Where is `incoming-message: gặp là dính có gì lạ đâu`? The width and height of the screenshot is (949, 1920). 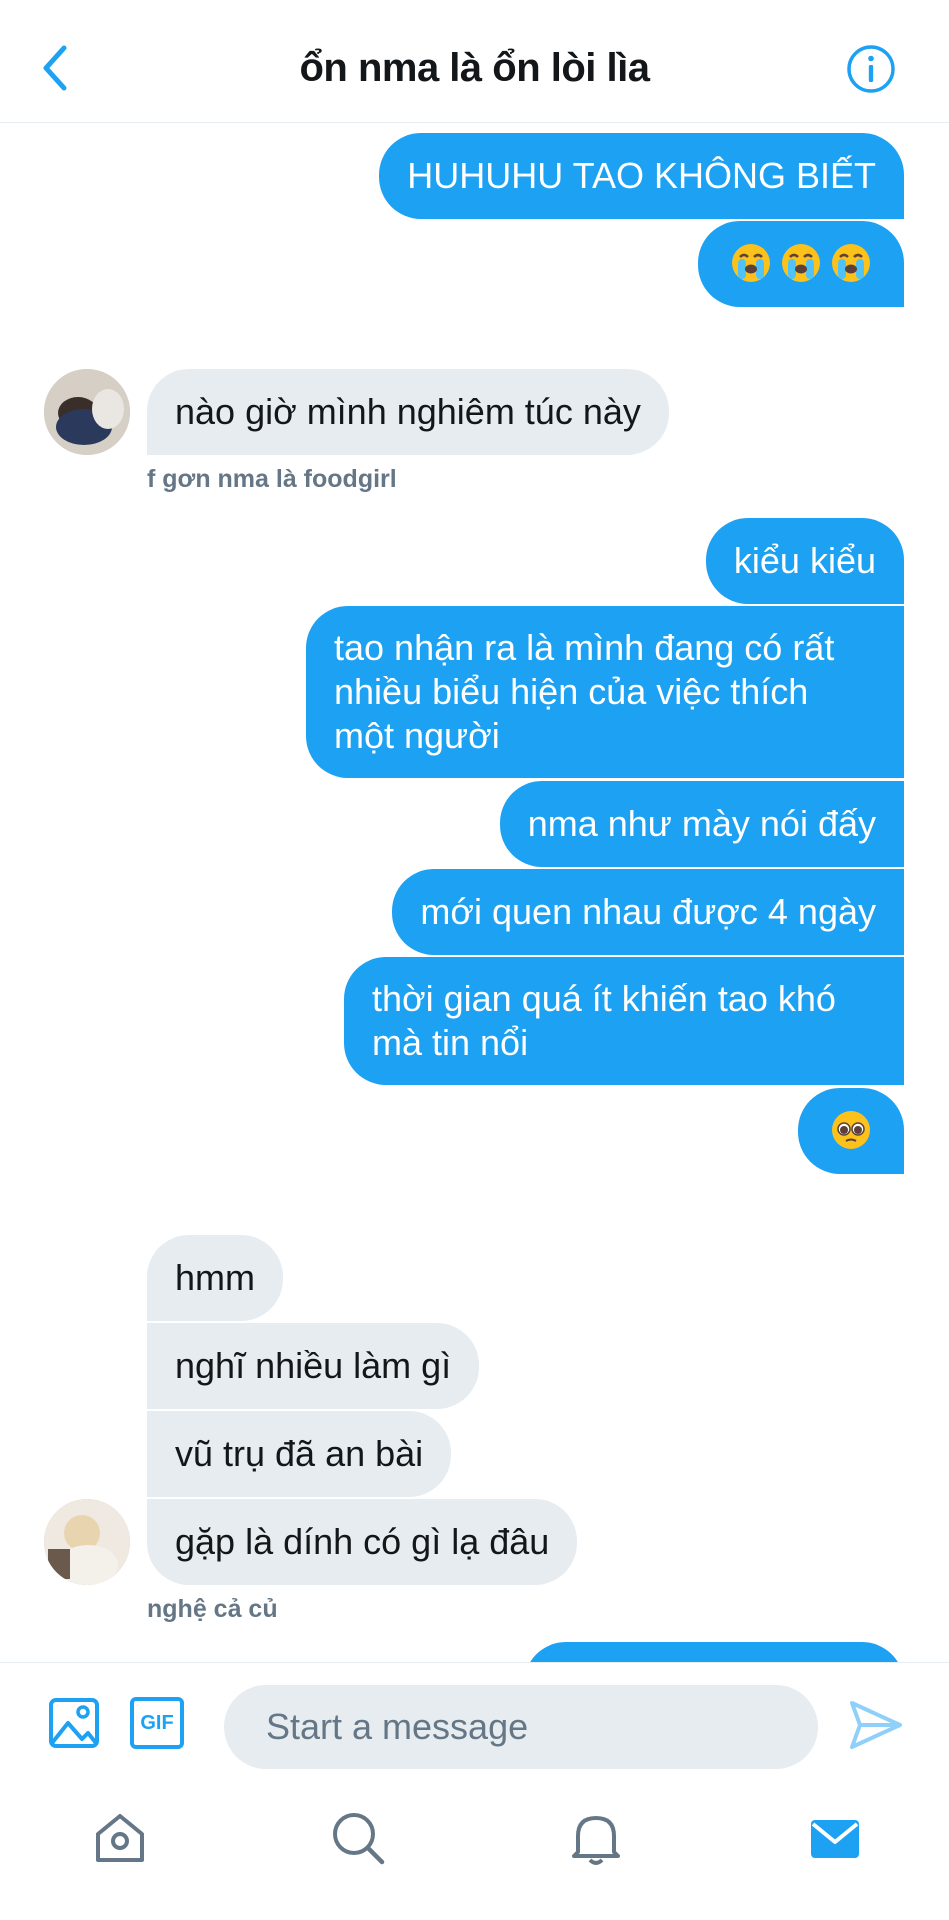 incoming-message: gặp là dính có gì lạ đâu is located at coordinates (362, 1542).